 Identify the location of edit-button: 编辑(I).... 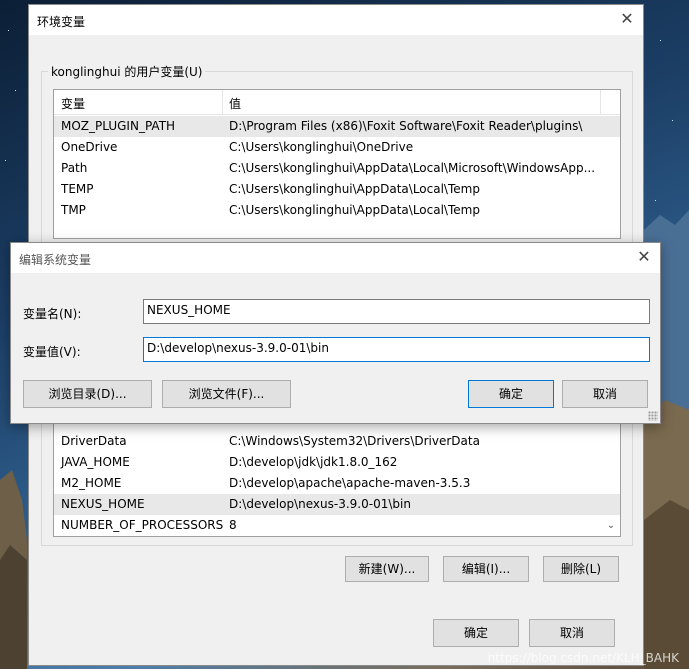
(486, 569).